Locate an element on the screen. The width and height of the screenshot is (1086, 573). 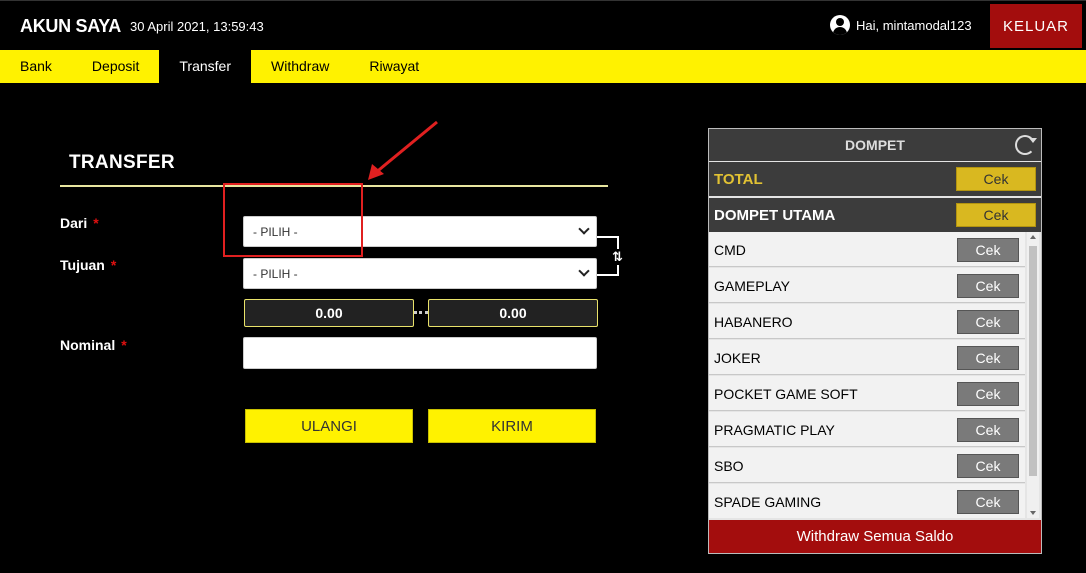
nav-scroll-edge is located at coordinates (1083, 66).